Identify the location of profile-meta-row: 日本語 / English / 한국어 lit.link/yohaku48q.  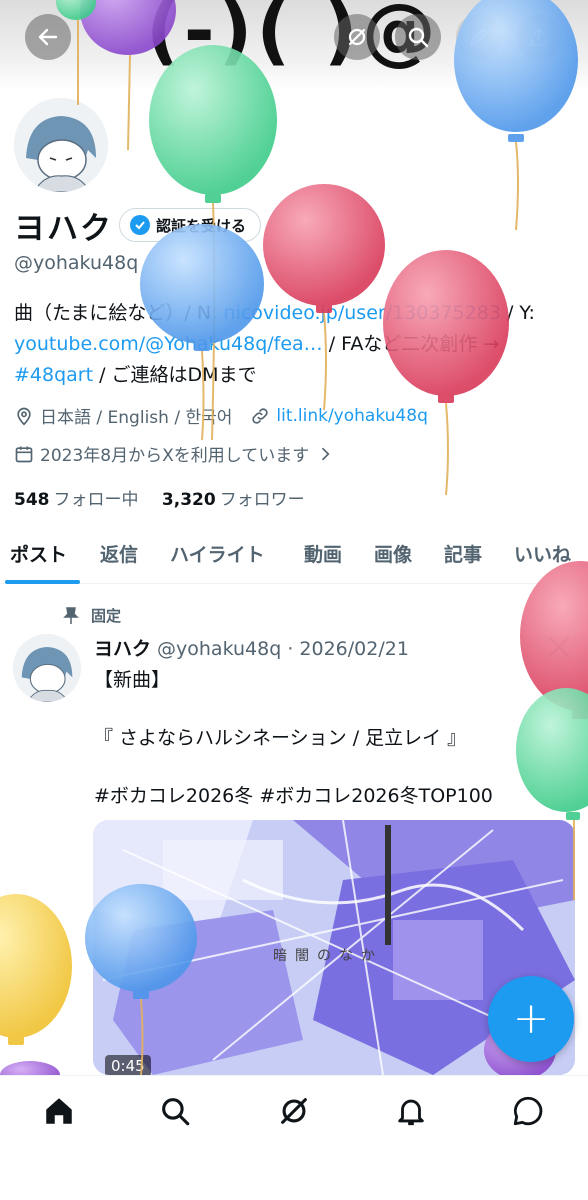
(221, 415).